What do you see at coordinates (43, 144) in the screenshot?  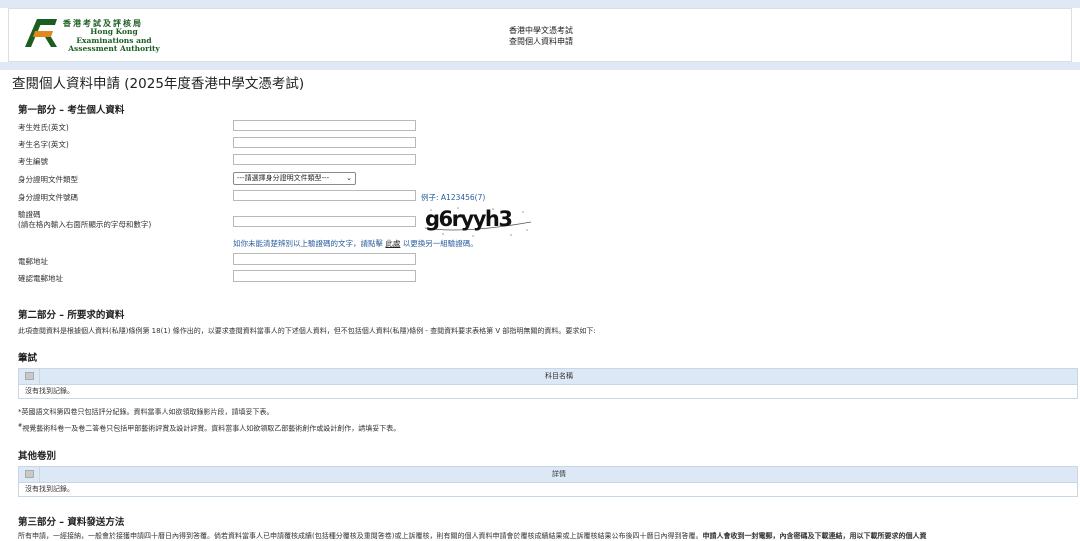 I see `given-name-label: 考生名字(英文)` at bounding box center [43, 144].